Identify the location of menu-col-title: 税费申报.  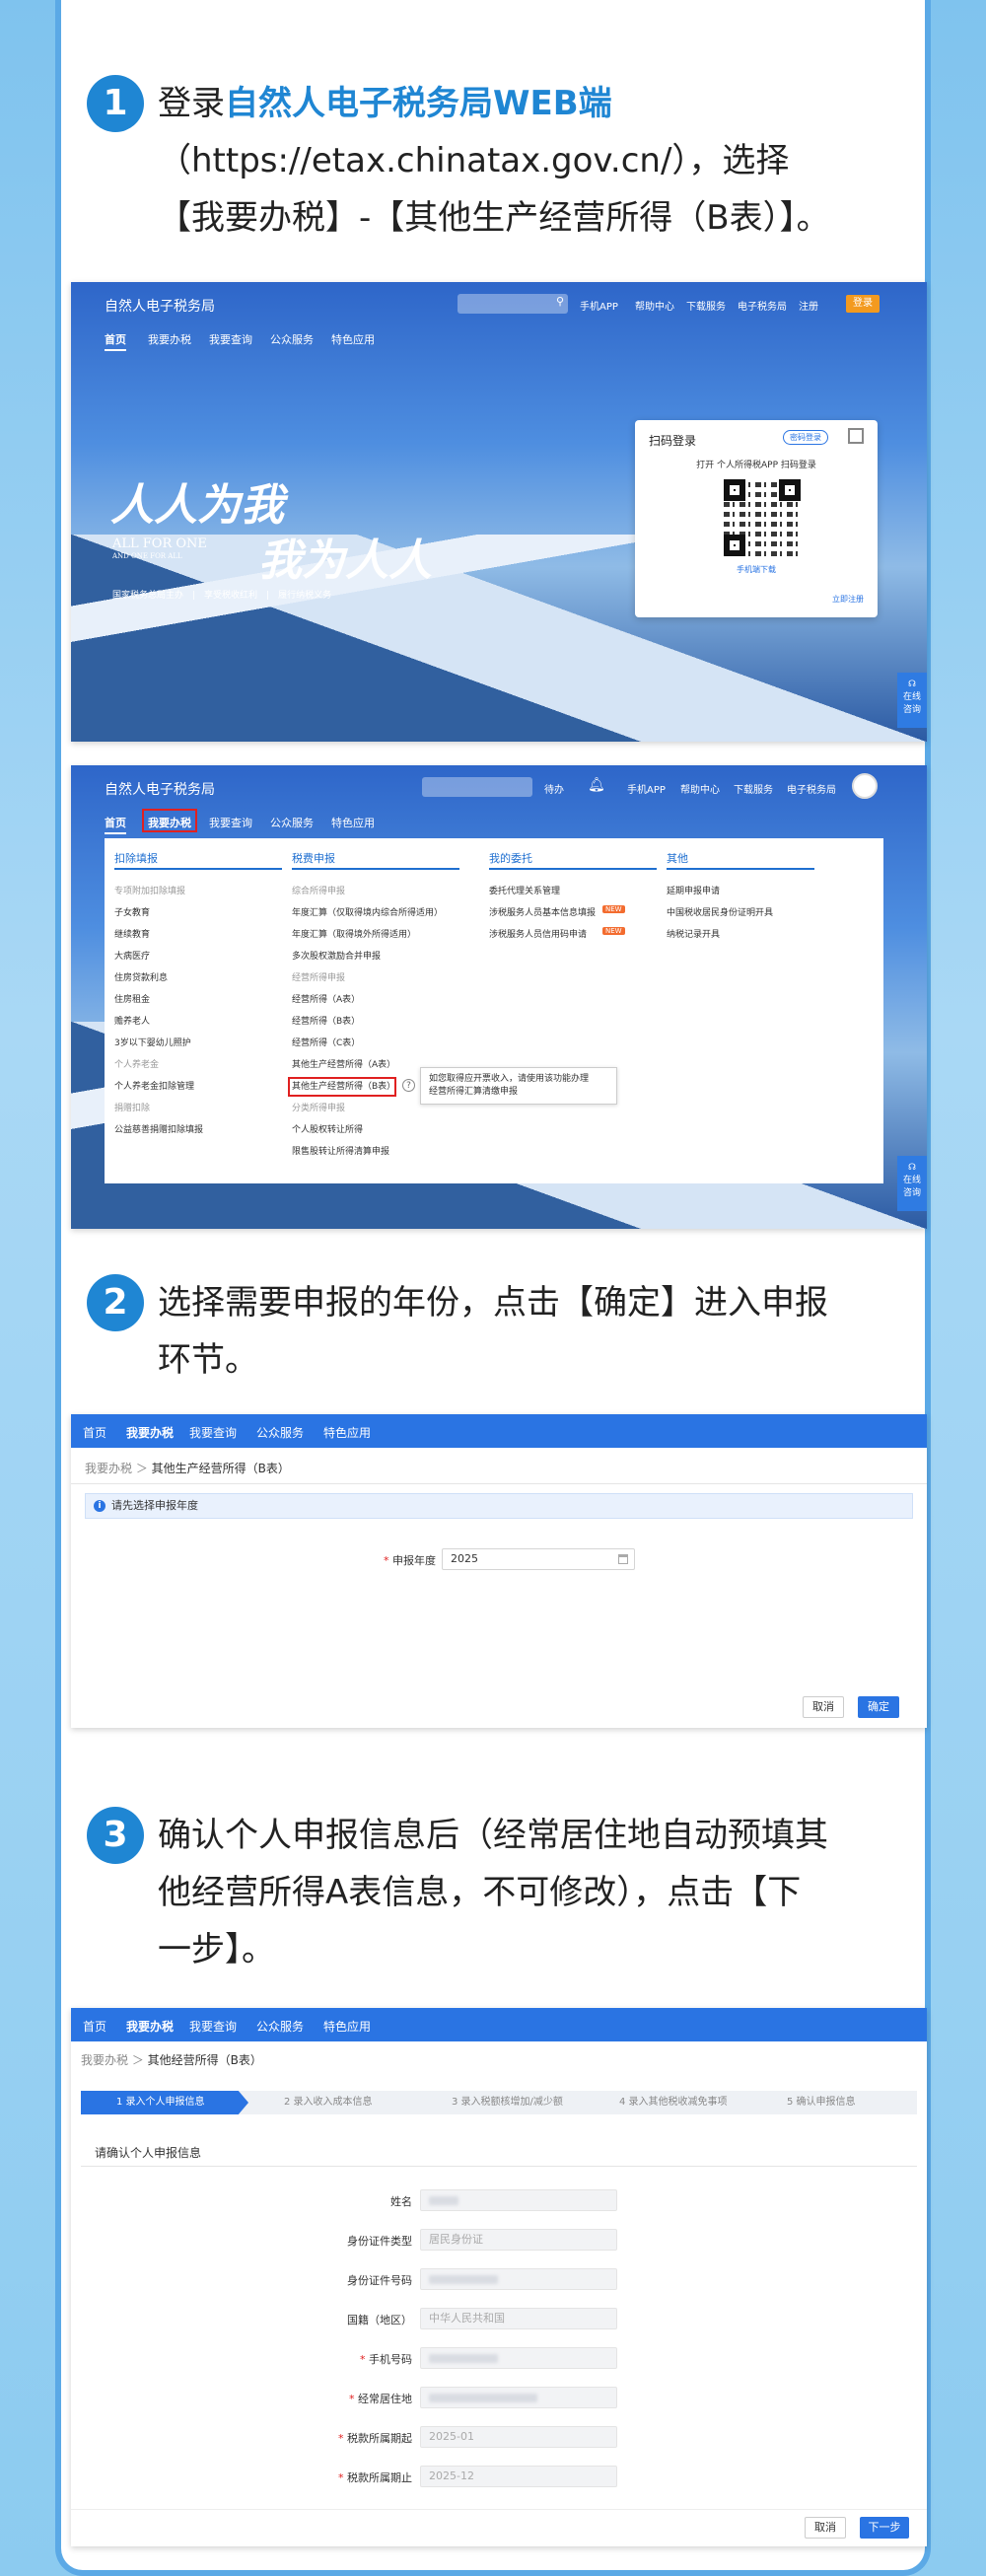
(313, 859).